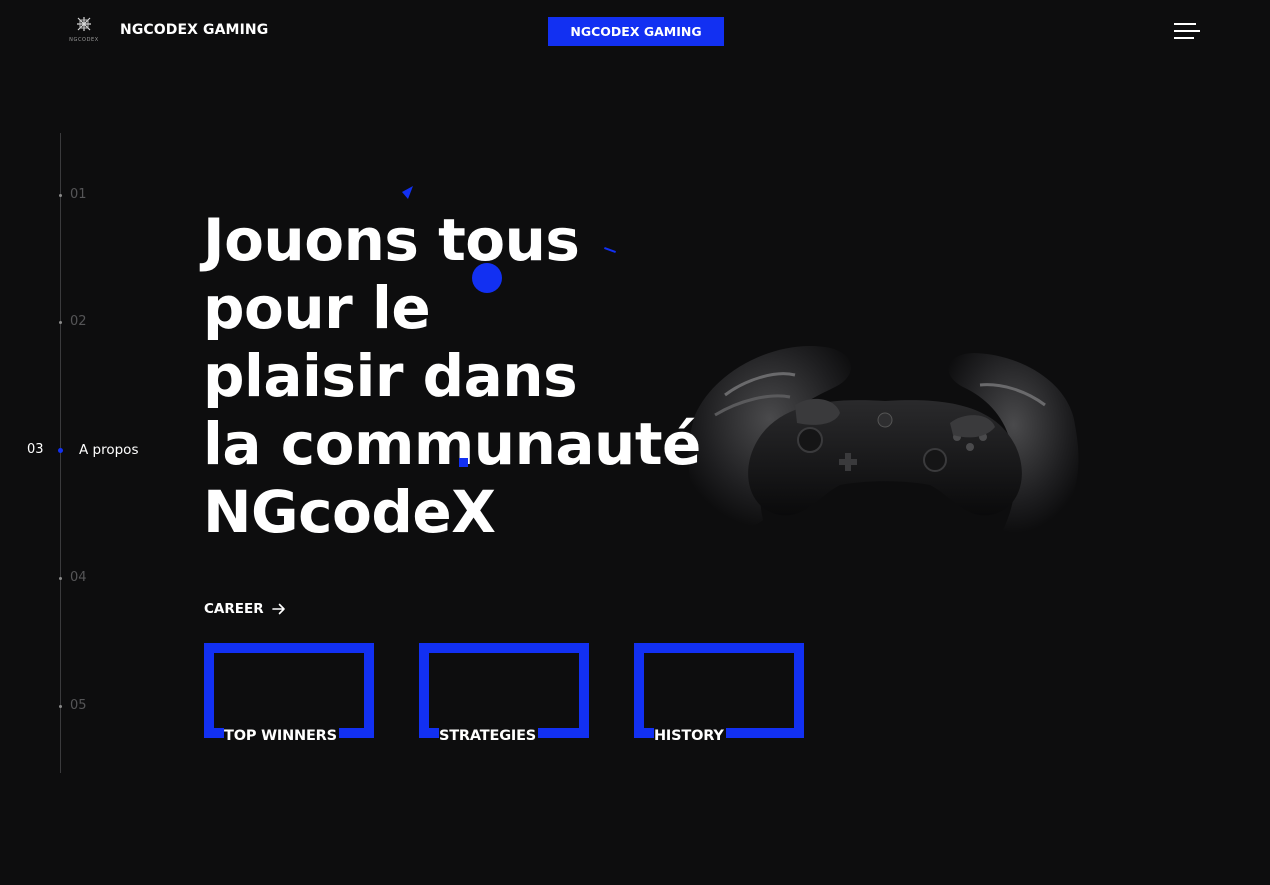  Describe the element at coordinates (60, 450) in the screenshot. I see `side-nav-active-dot` at that location.